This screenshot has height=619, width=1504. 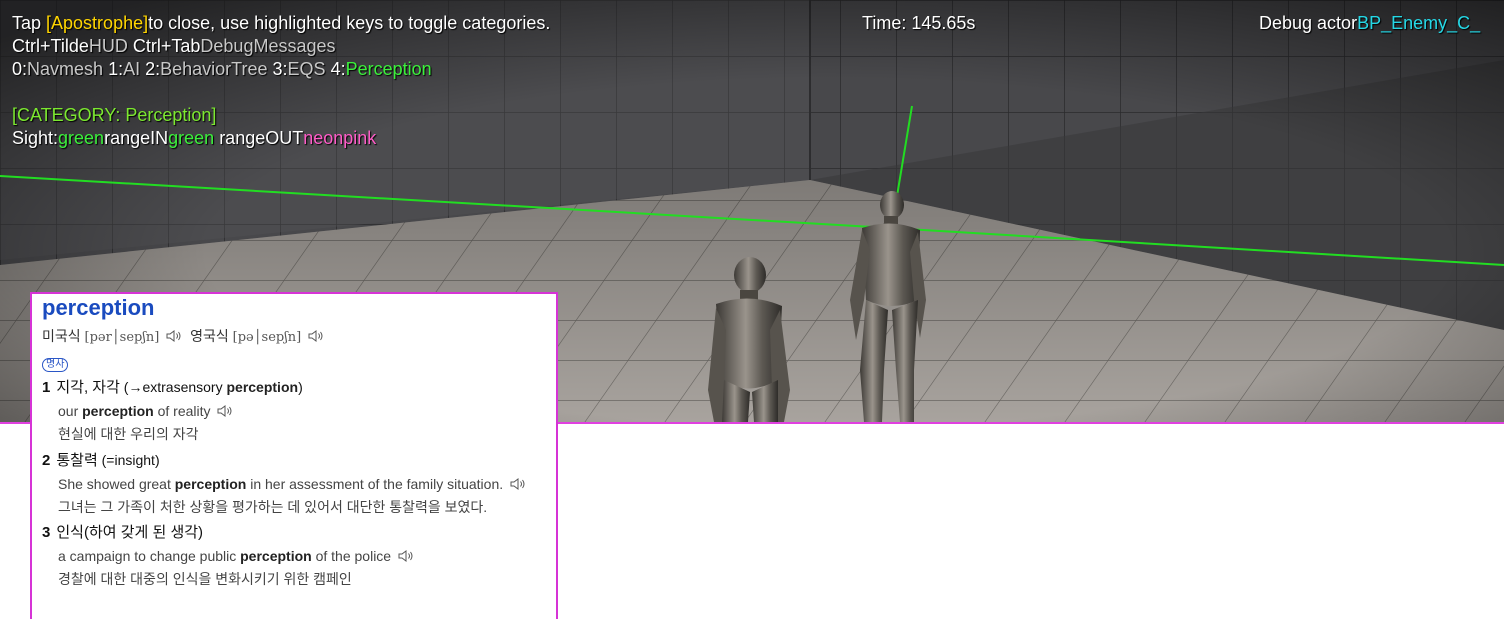 I want to click on sense-meaning: 인식(하여 갖게 된 생각), so click(x=130, y=532).